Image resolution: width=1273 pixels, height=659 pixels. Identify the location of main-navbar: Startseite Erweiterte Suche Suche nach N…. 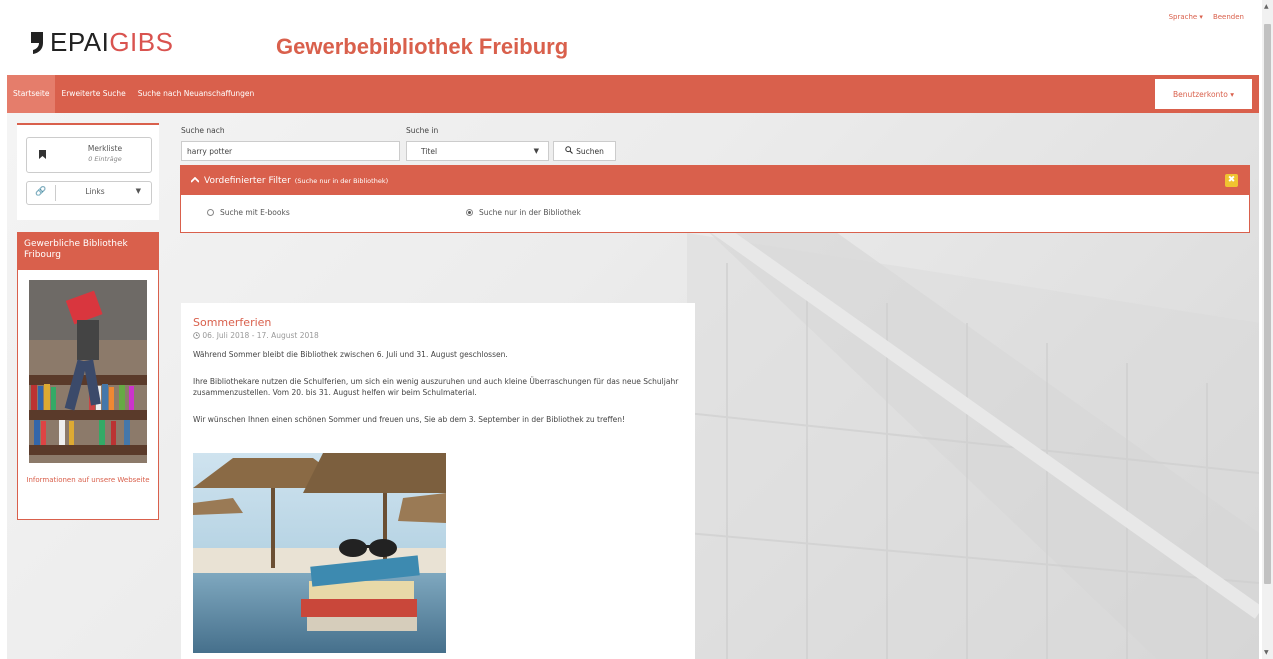
(633, 94).